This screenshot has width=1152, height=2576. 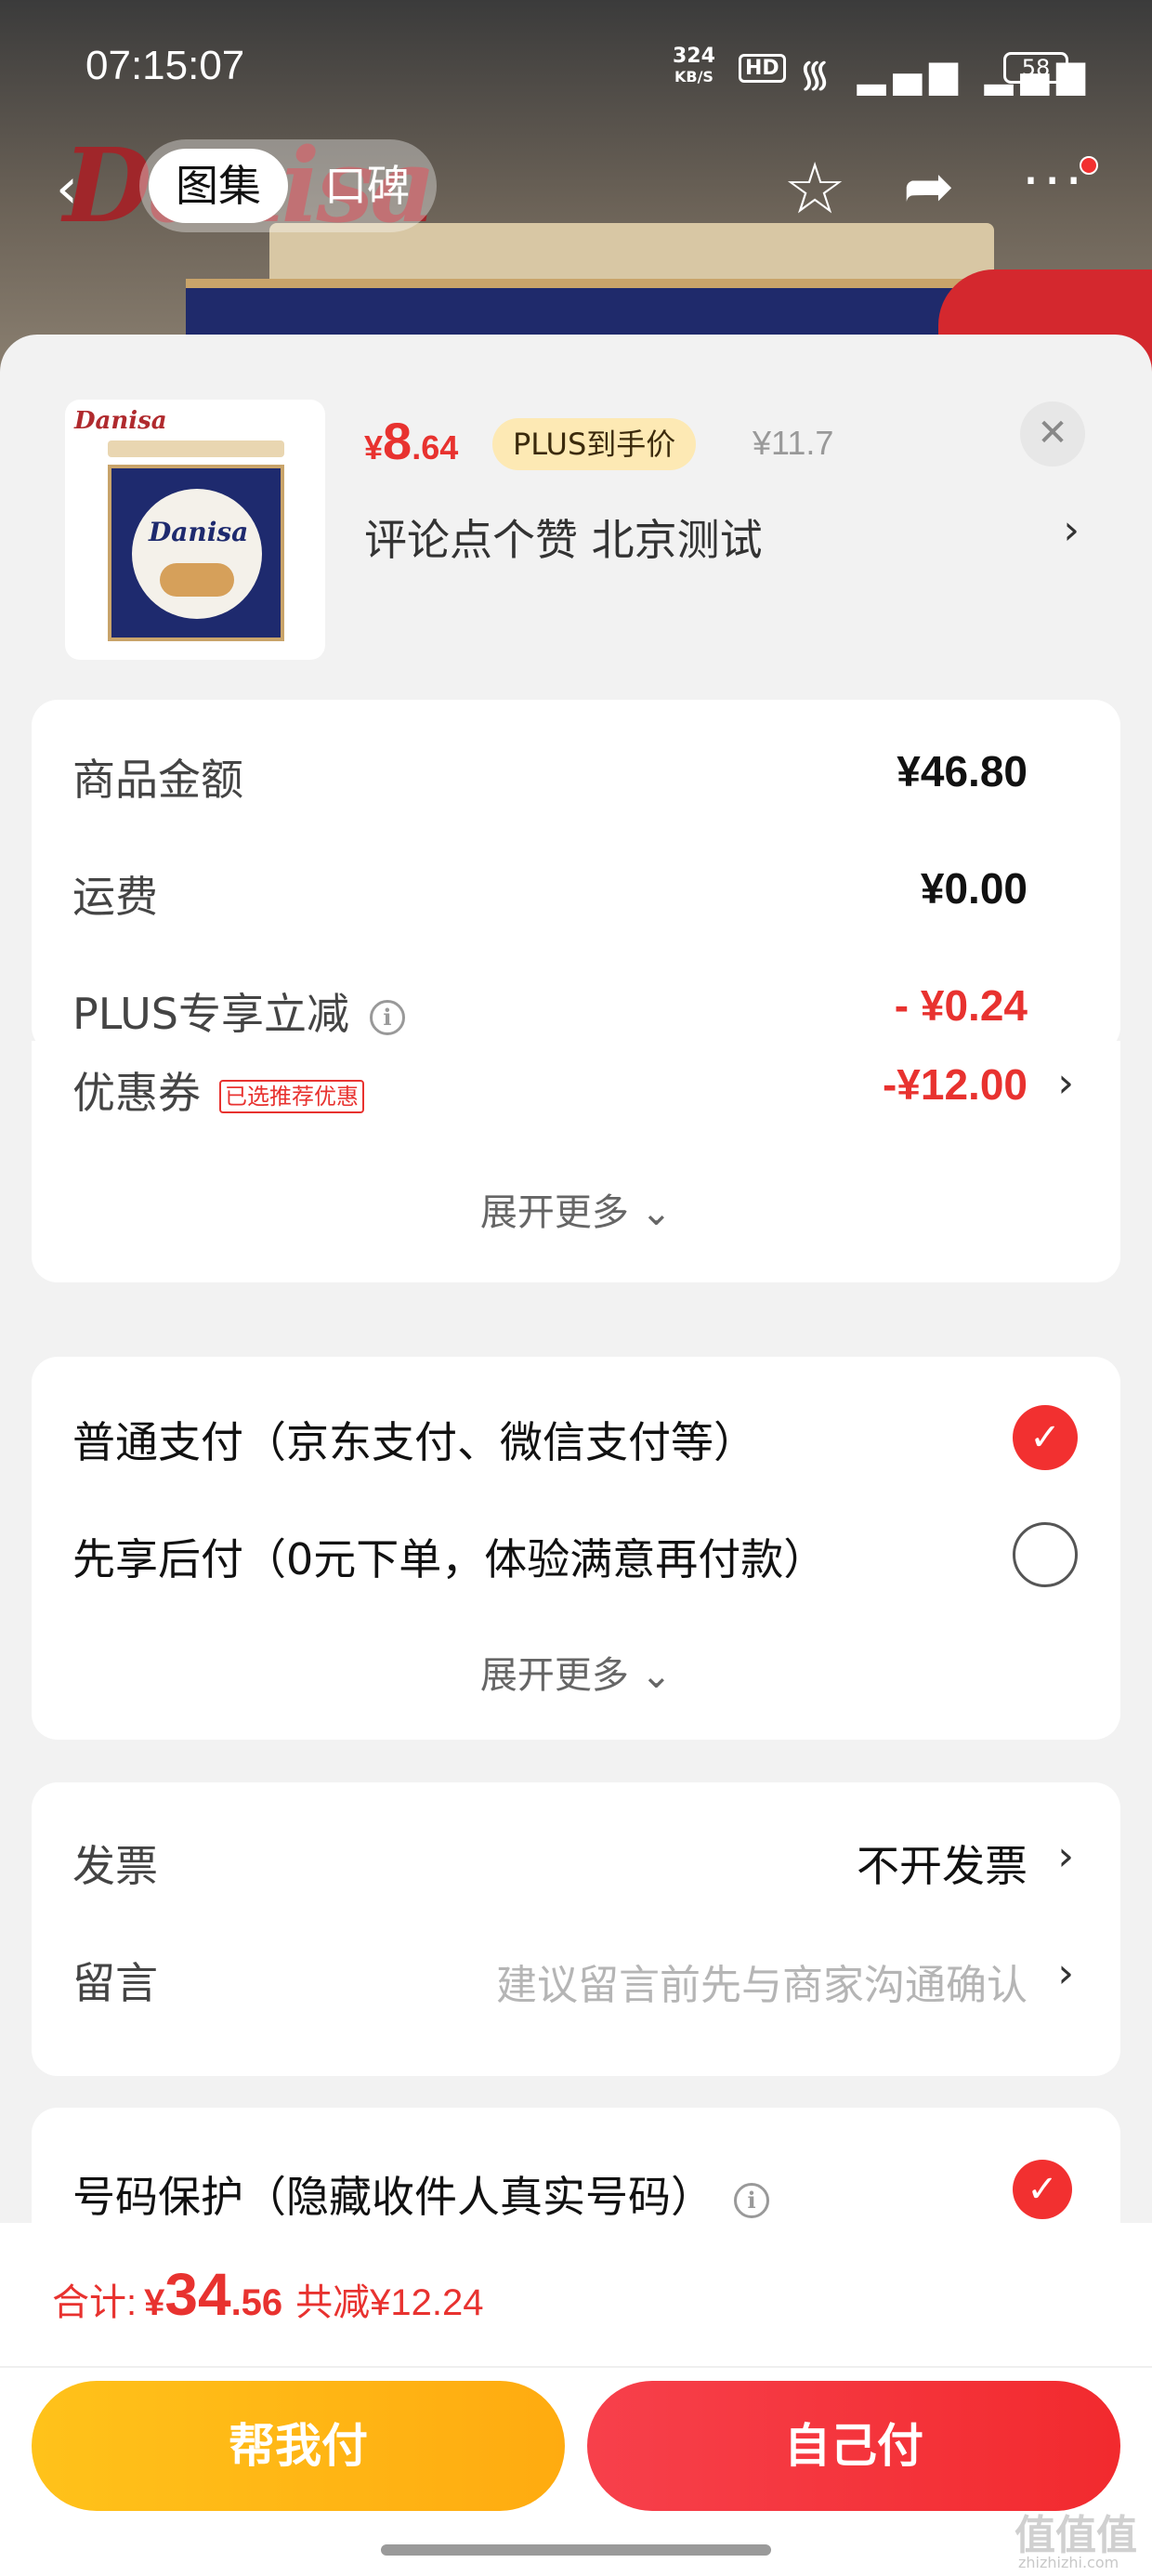 I want to click on shipping-value: ¥0.00, so click(x=974, y=888).